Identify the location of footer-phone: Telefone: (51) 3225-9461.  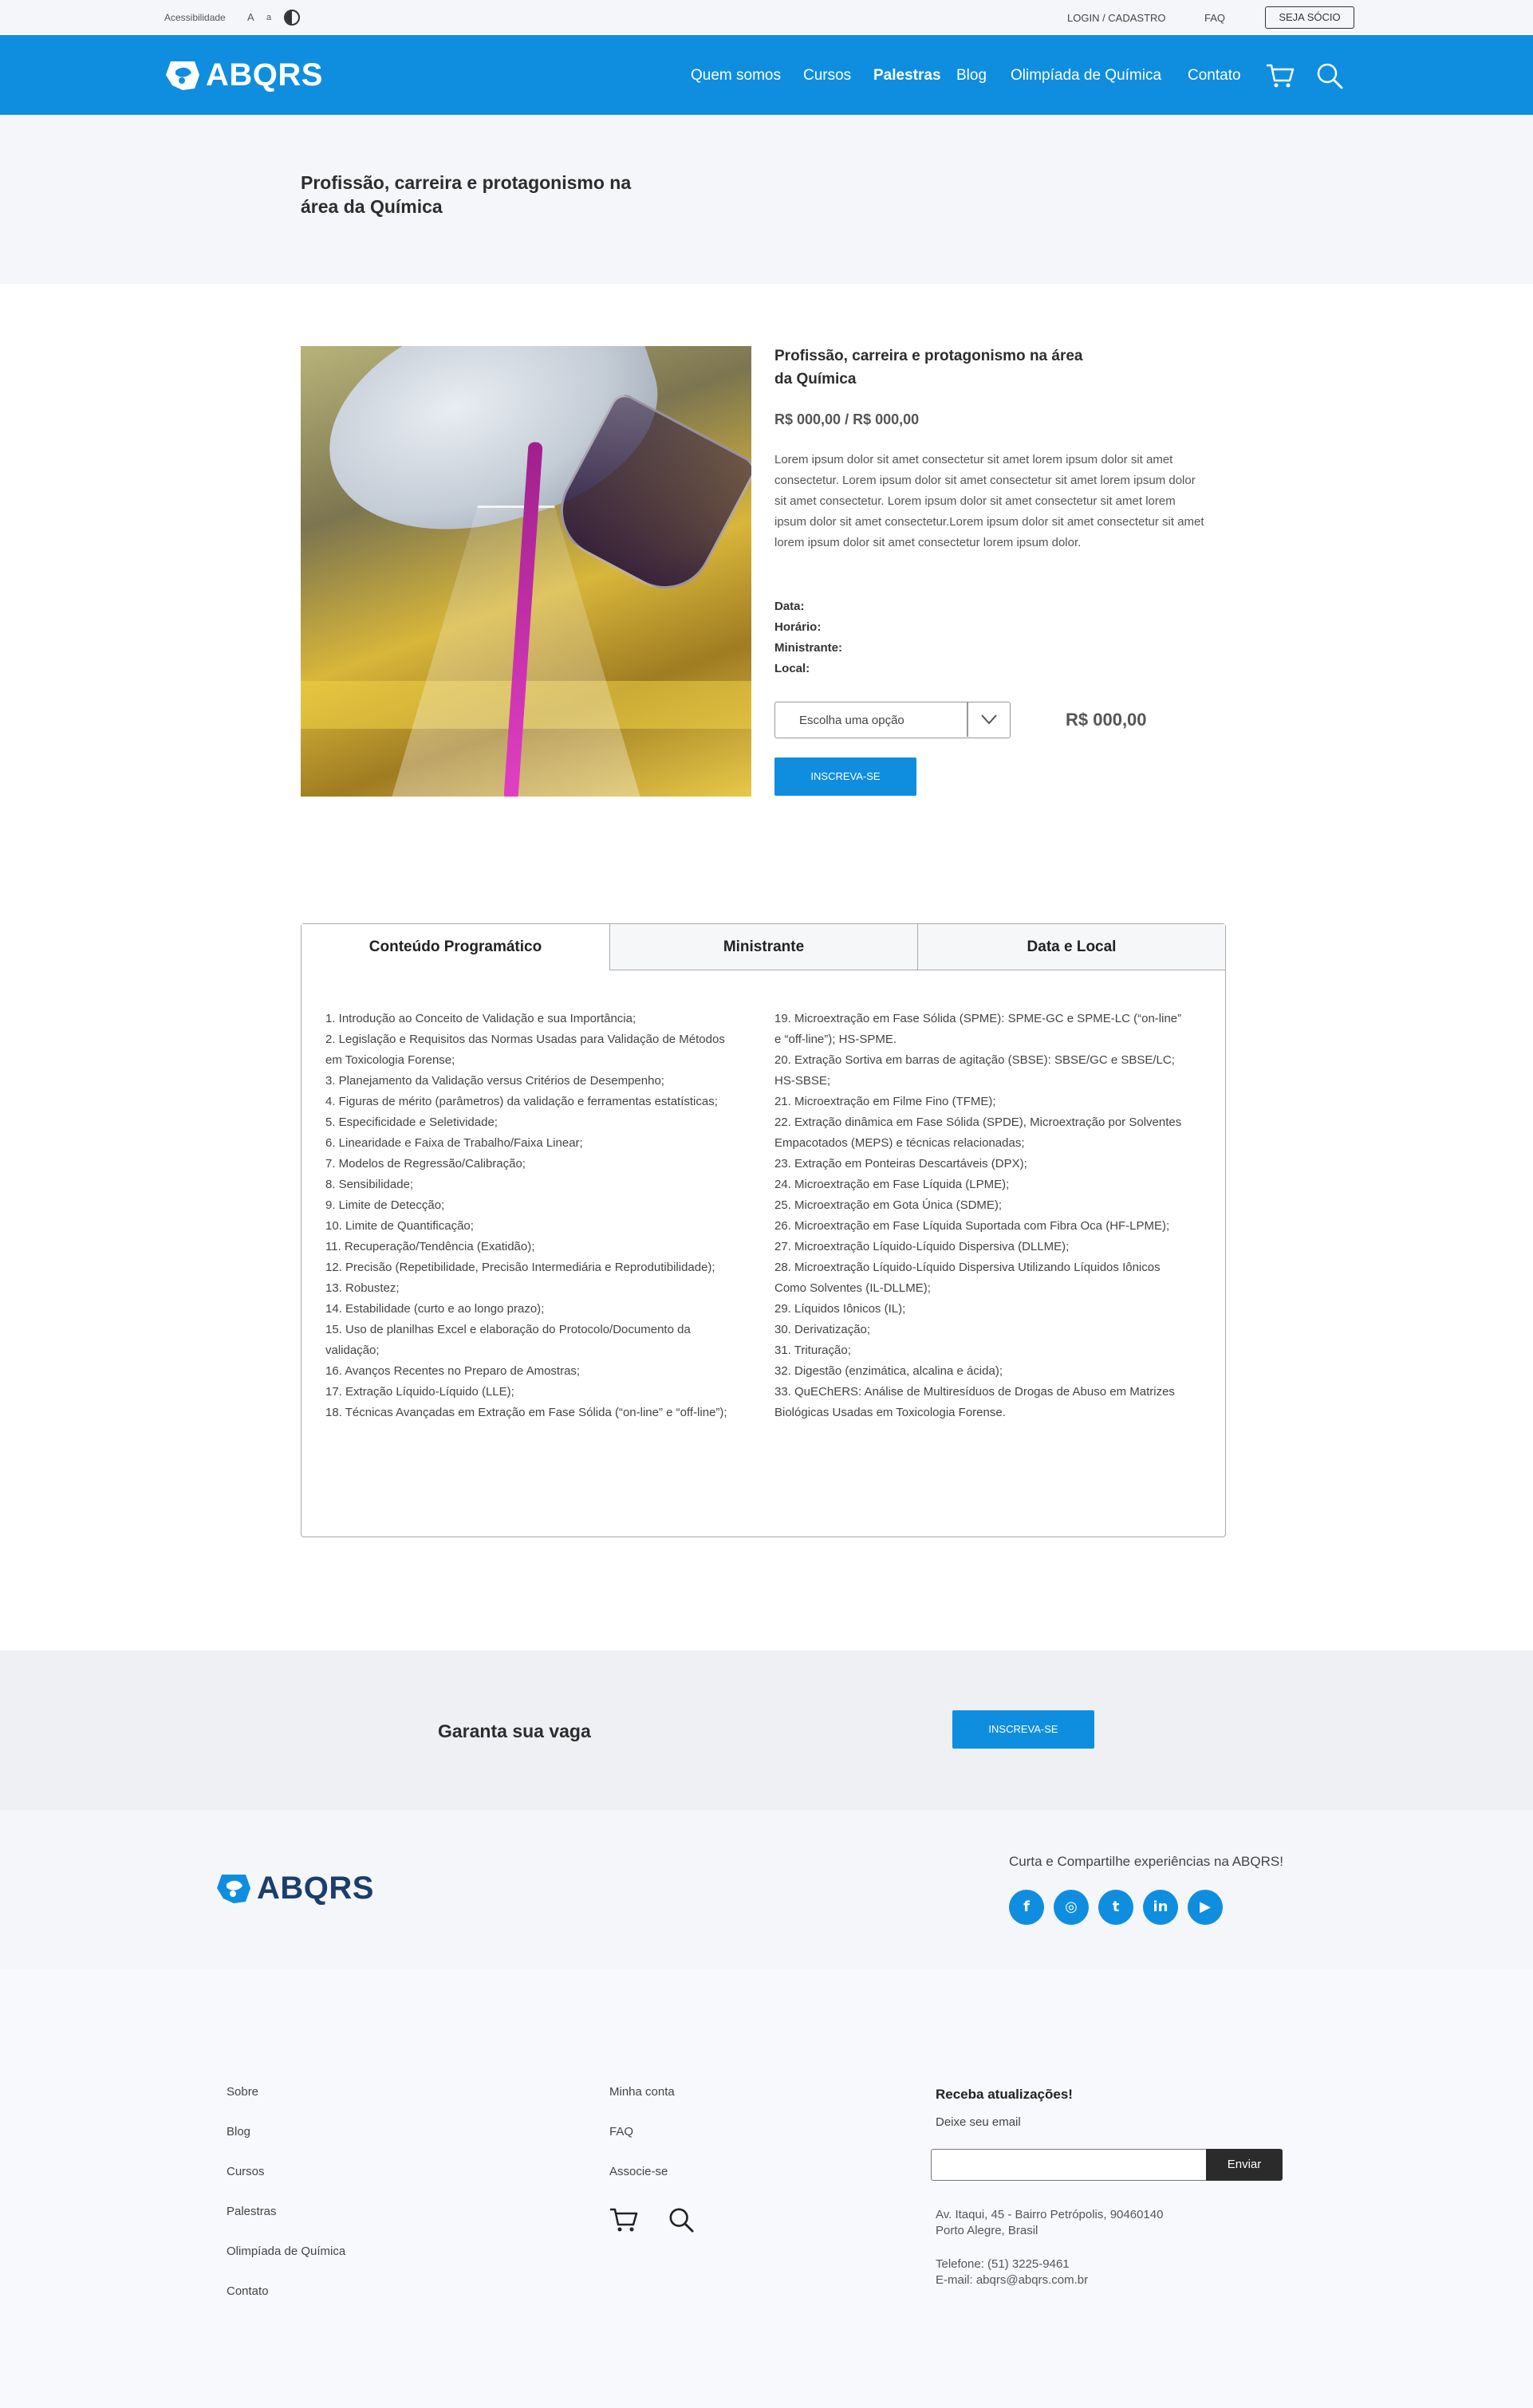
(1003, 2264).